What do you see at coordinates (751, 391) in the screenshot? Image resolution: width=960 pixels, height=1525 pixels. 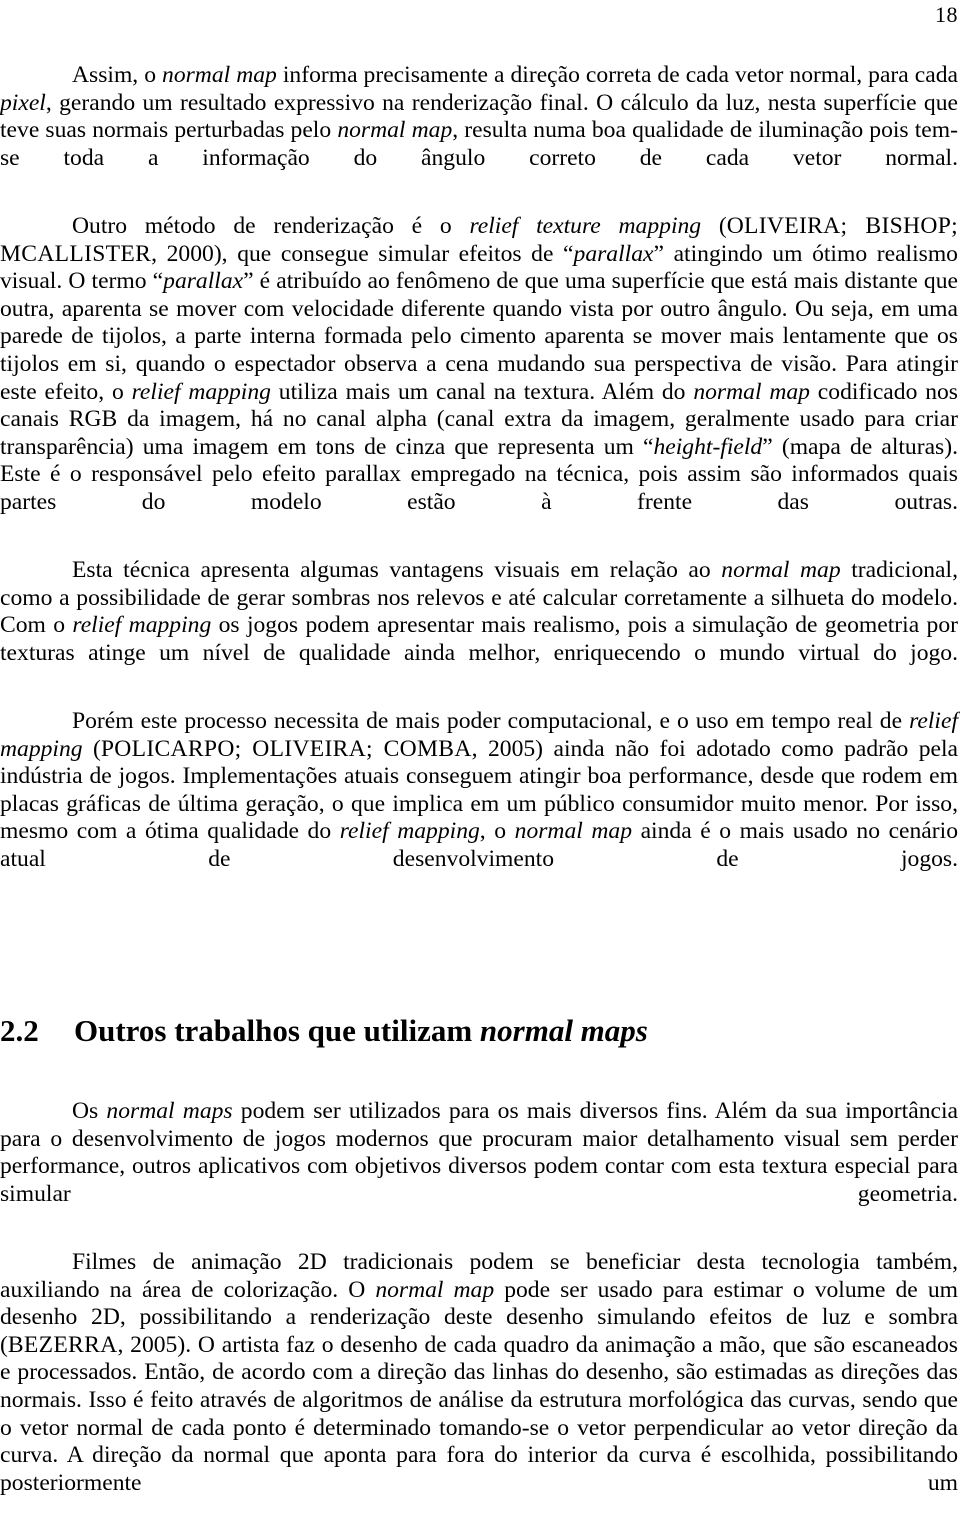 I see `p2-italic-normal-map: normal map` at bounding box center [751, 391].